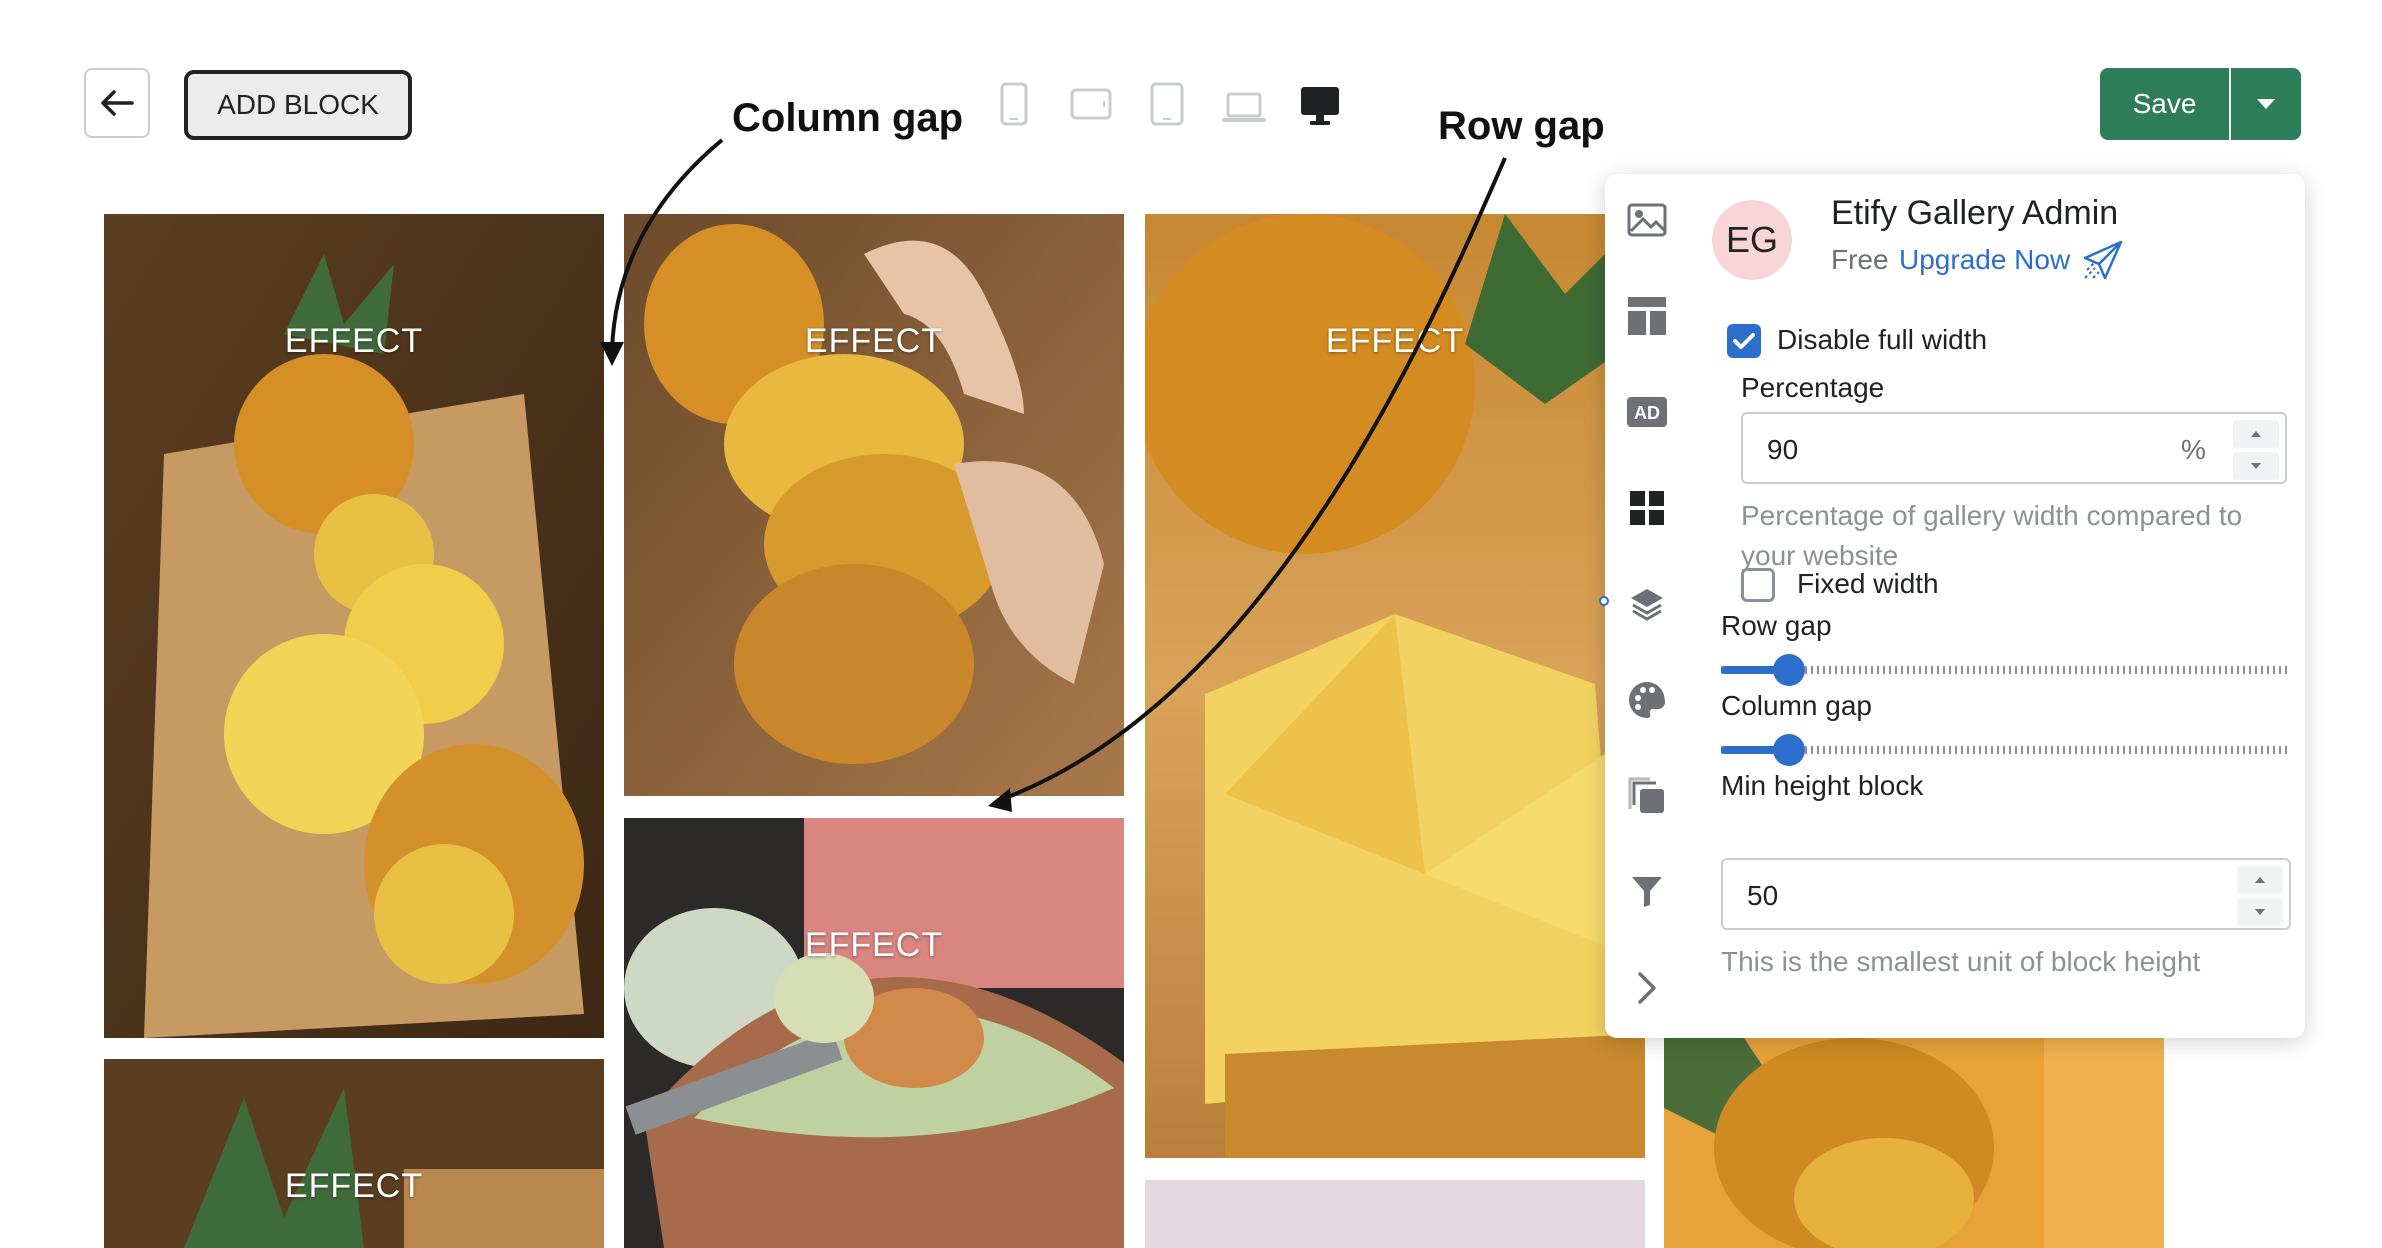  I want to click on check-icon, so click(1744, 341).